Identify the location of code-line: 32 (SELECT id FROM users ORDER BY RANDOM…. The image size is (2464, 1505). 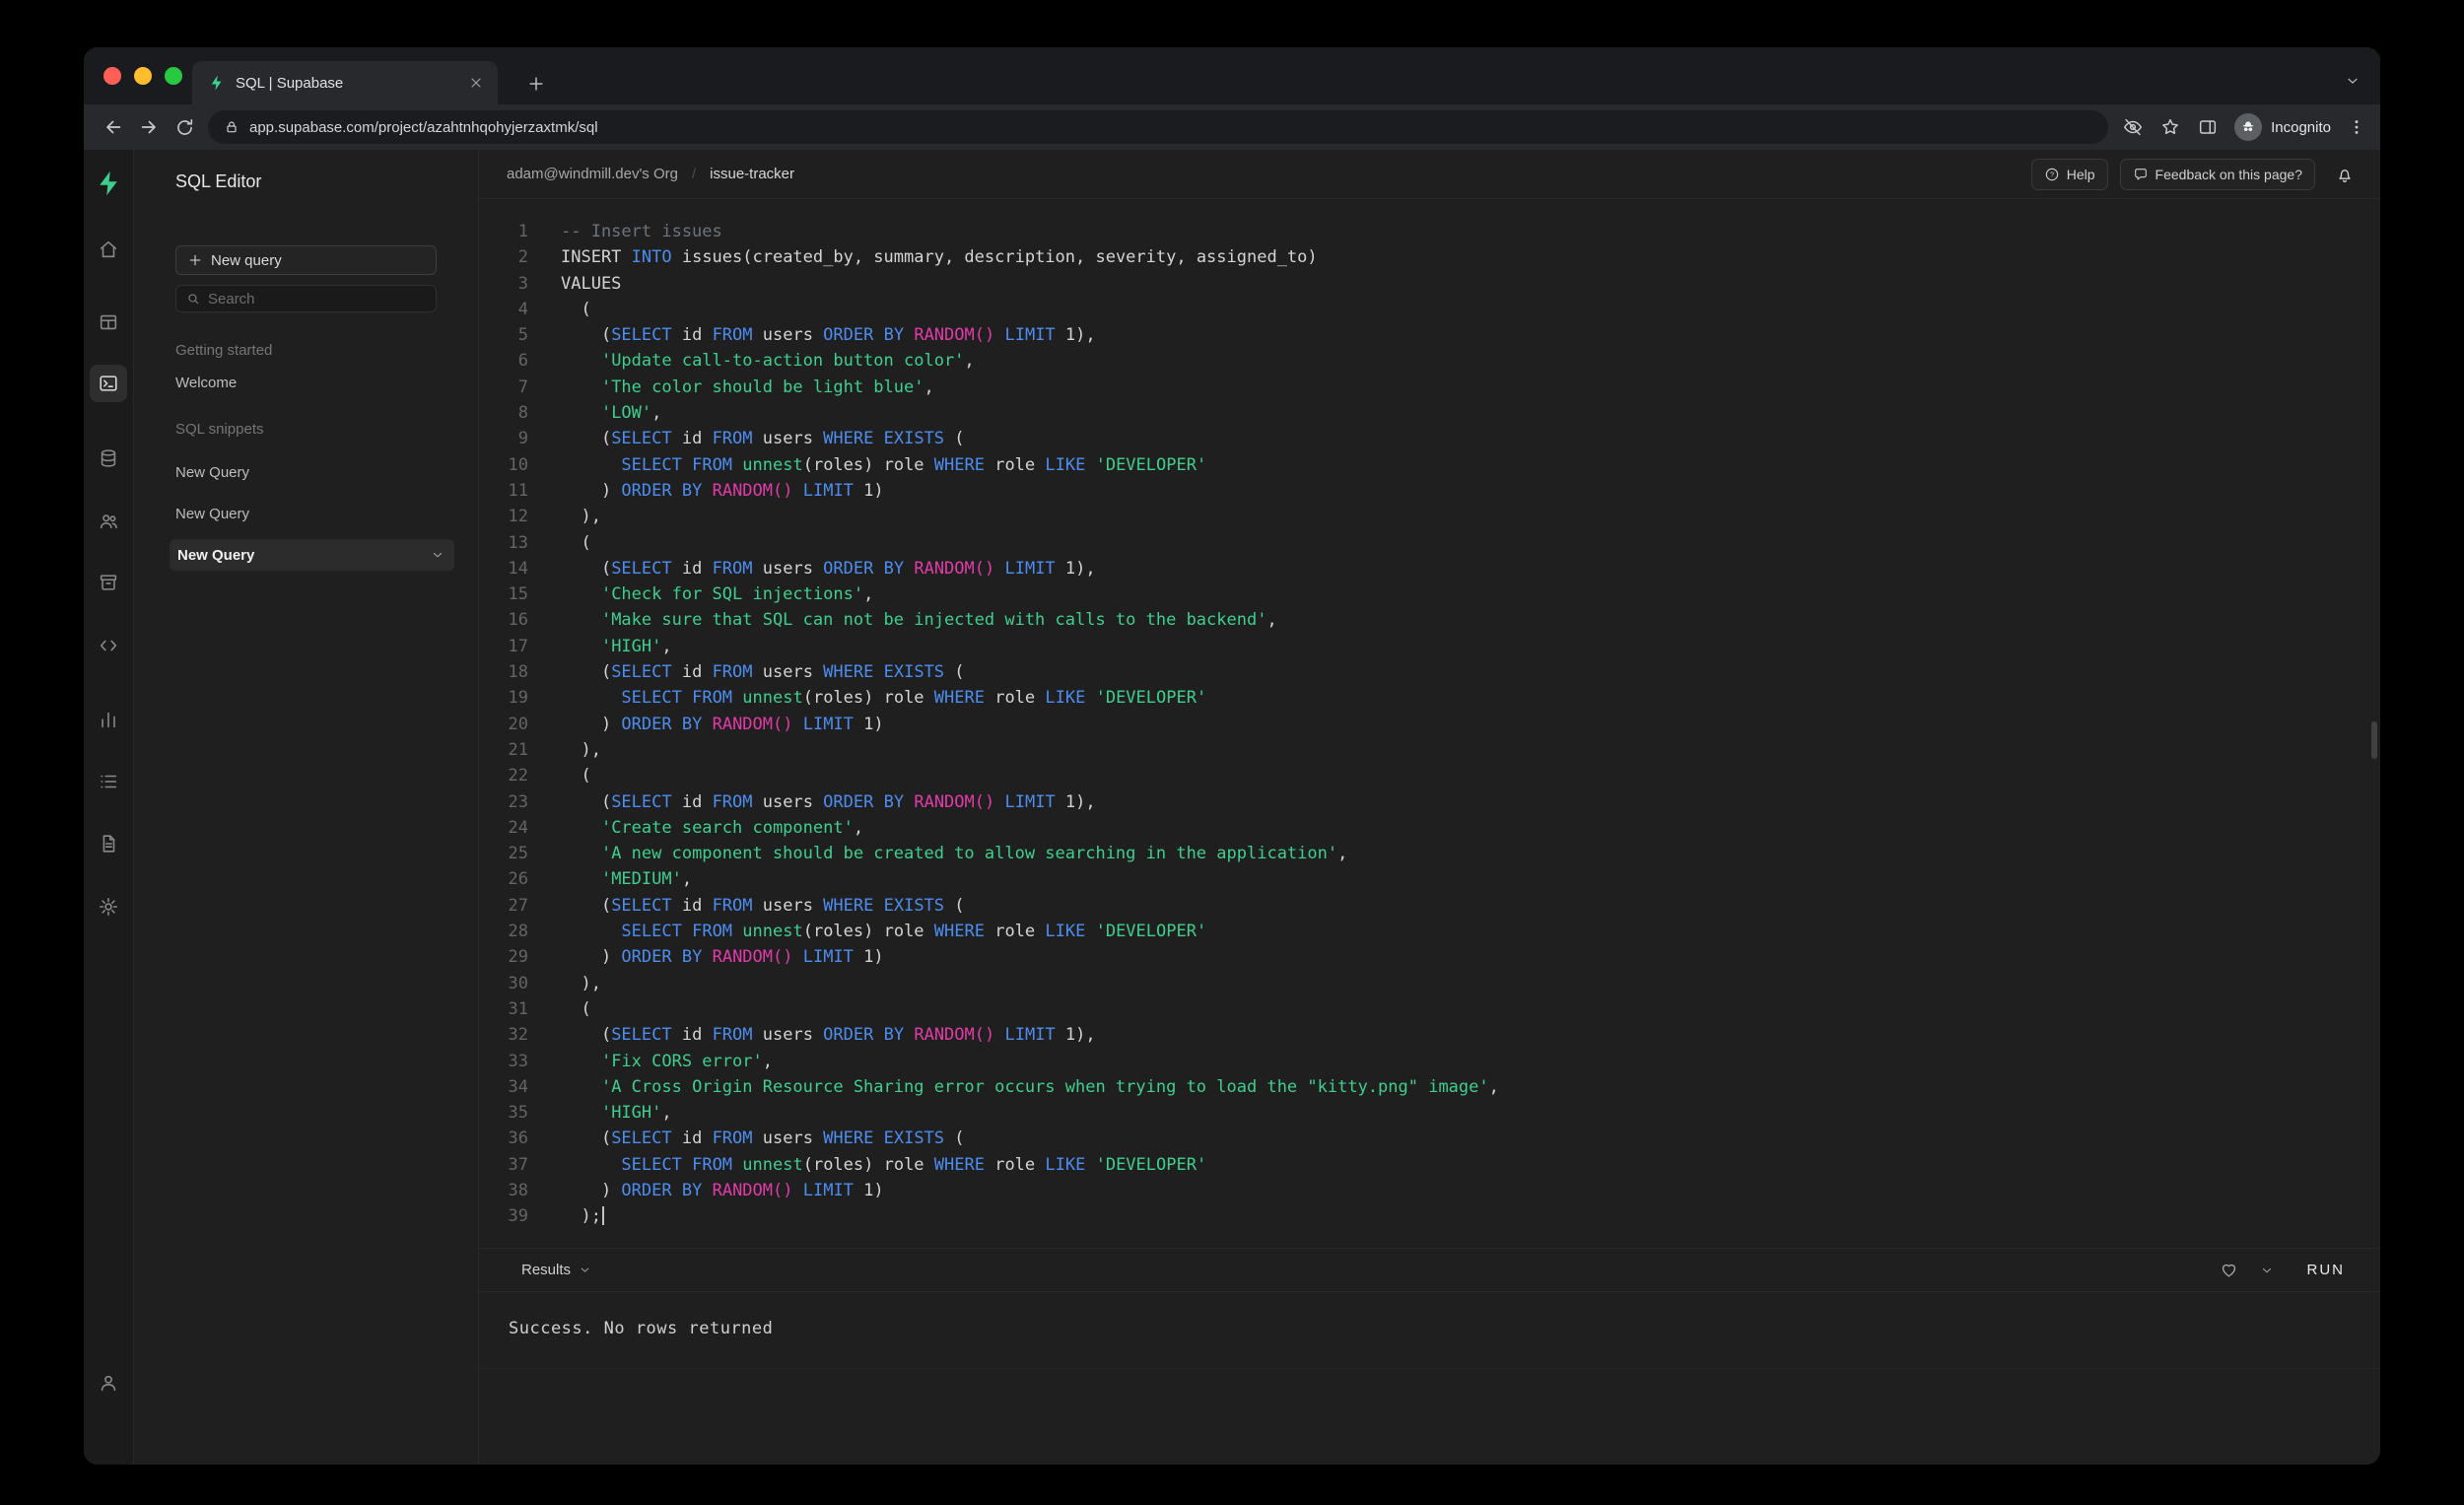
(1429, 1035).